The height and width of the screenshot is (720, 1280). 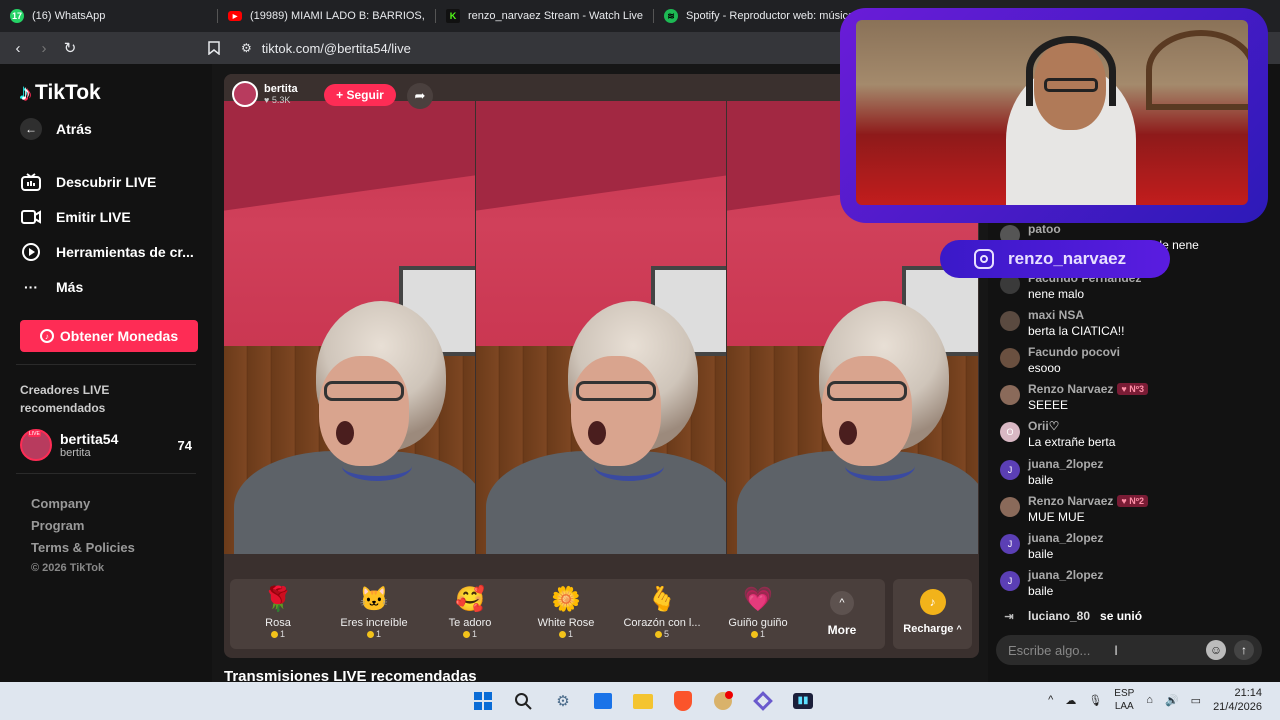 What do you see at coordinates (545, 16) in the screenshot?
I see `browser-tab-kick: K renzo_narvaez Stream - Watch Live o` at bounding box center [545, 16].